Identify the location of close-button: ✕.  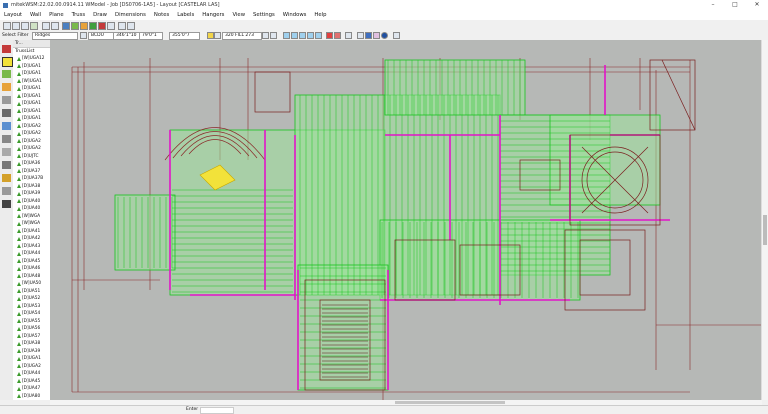
(757, 5).